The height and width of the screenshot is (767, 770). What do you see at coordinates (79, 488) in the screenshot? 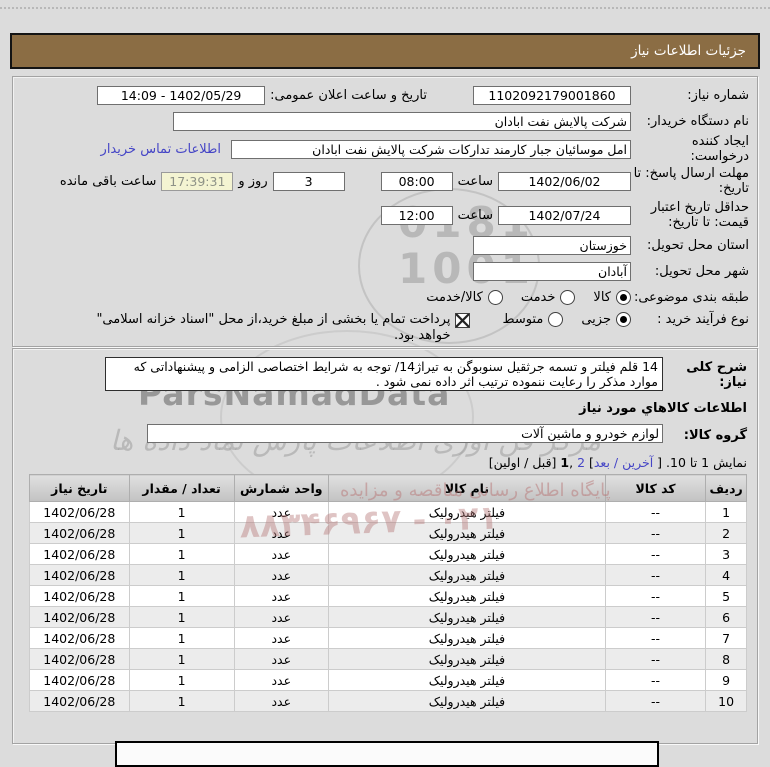
I see `header-need-date: تاریخ نیاز` at bounding box center [79, 488].